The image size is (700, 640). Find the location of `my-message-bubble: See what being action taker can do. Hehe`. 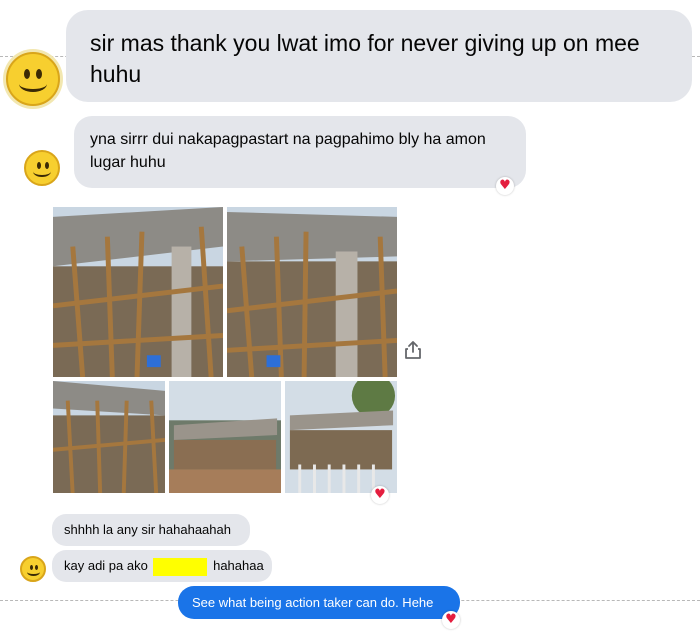

my-message-bubble: See what being action taker can do. Hehe is located at coordinates (319, 602).